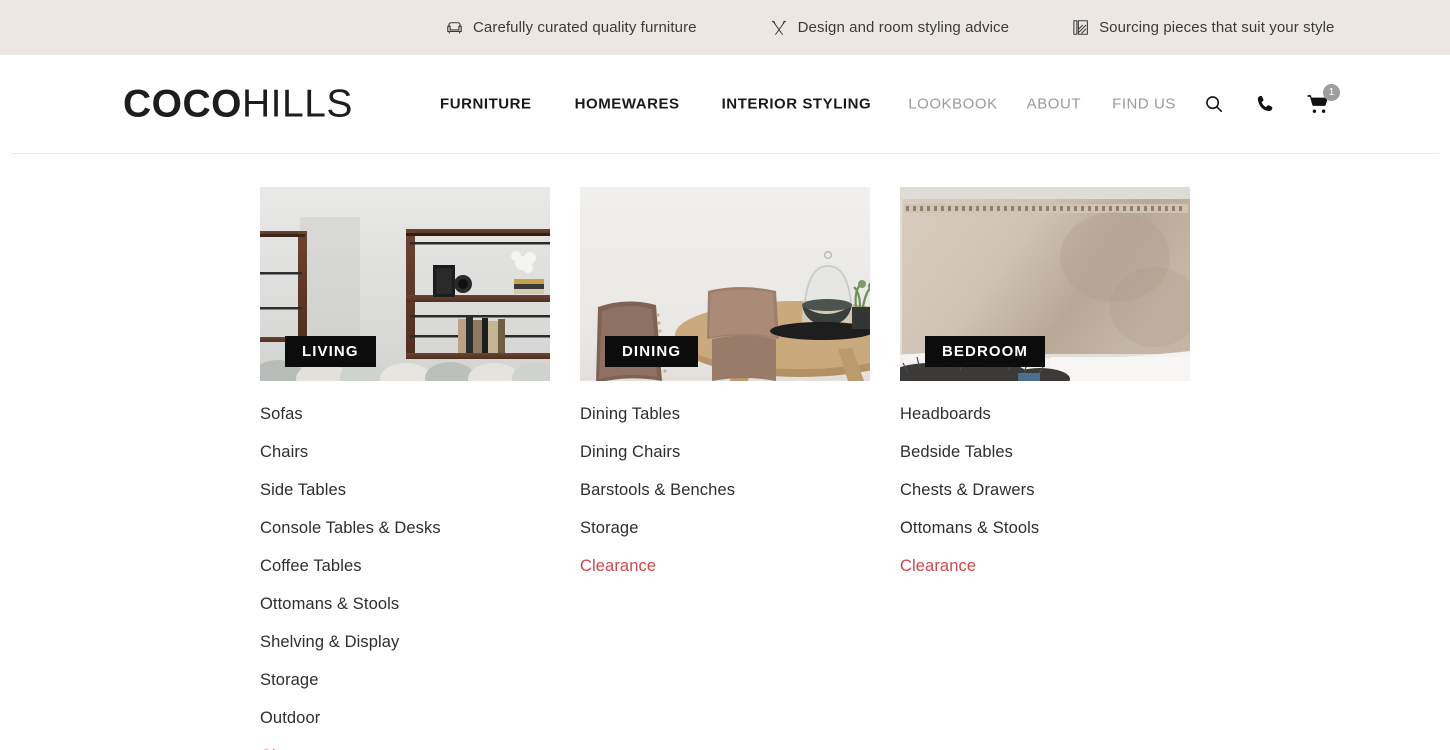 The height and width of the screenshot is (750, 1450). Describe the element at coordinates (797, 104) in the screenshot. I see `nav-item-interior-styling: INTERIOR STYLING` at that location.